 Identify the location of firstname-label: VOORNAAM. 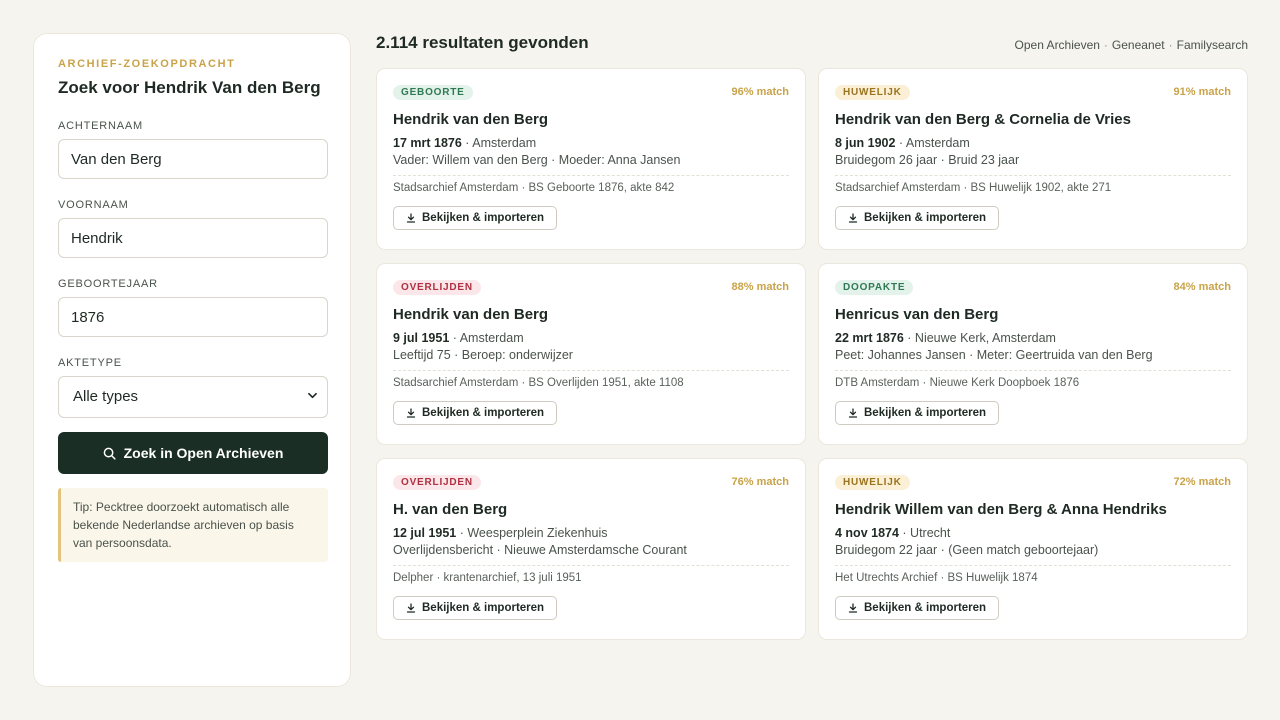
(93, 205).